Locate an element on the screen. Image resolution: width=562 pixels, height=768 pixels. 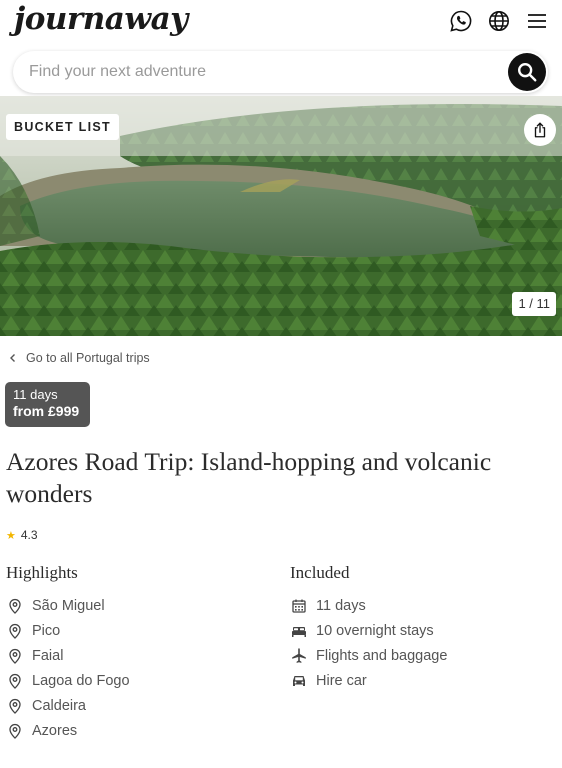
highlight-item: Pico is located at coordinates (68, 630).